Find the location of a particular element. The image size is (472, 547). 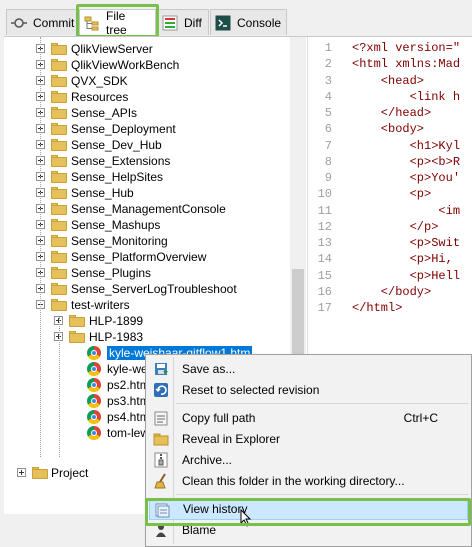

tree-item-folder: HLP-1899 is located at coordinates (155, 321).